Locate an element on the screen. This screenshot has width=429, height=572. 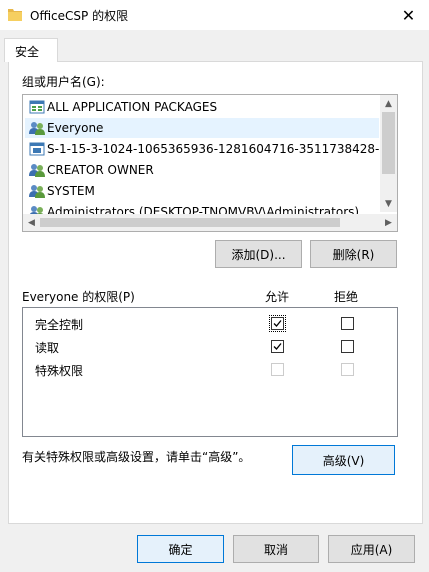
group-users-label: 组或用户名(G): is located at coordinates (63, 82).